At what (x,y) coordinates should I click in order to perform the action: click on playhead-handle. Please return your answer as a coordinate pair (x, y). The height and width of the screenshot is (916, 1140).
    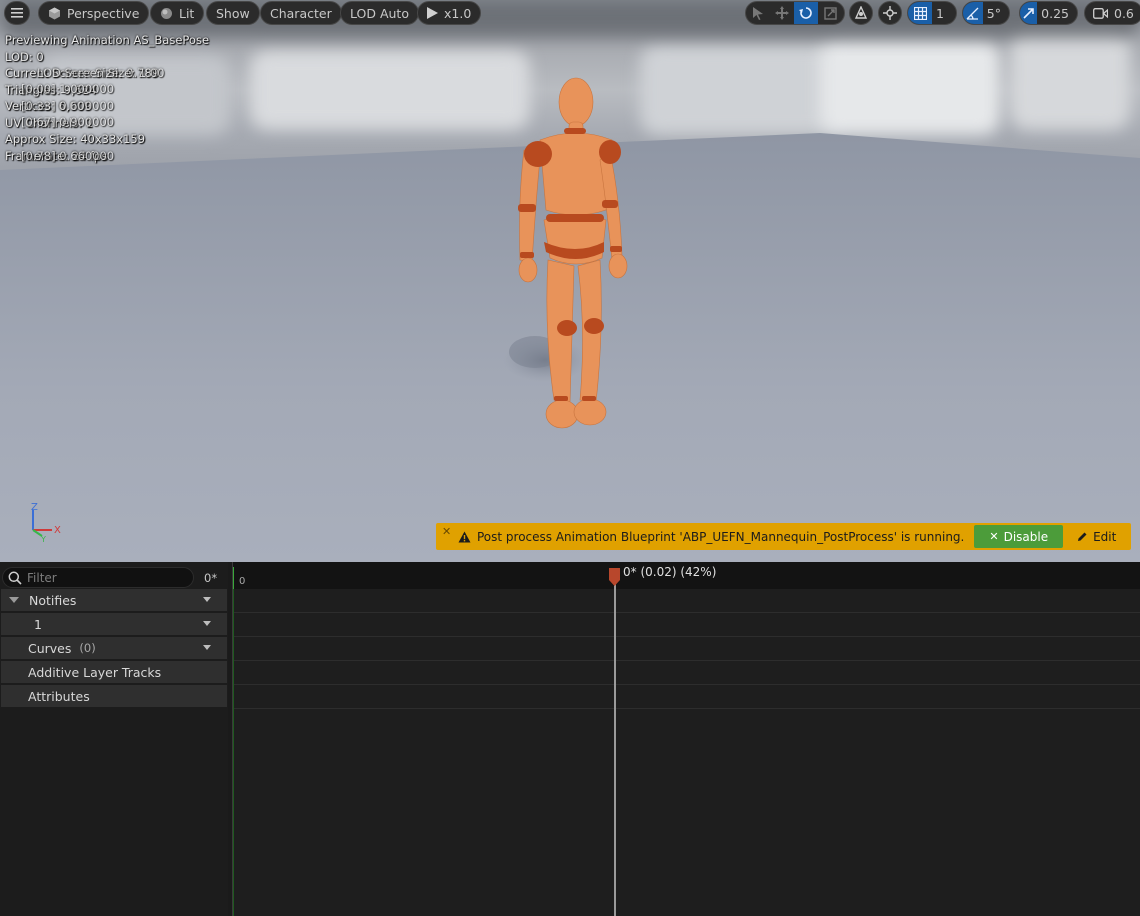
    Looking at the image, I should click on (614, 577).